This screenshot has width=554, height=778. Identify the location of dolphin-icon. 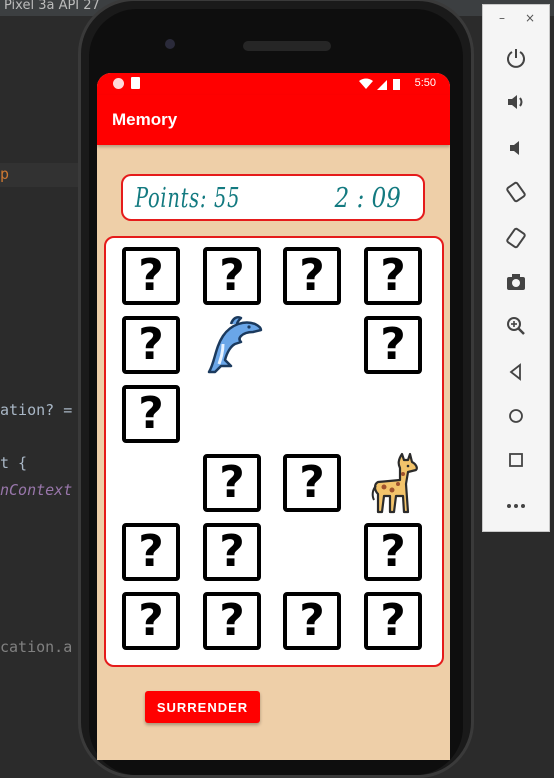
(232, 347).